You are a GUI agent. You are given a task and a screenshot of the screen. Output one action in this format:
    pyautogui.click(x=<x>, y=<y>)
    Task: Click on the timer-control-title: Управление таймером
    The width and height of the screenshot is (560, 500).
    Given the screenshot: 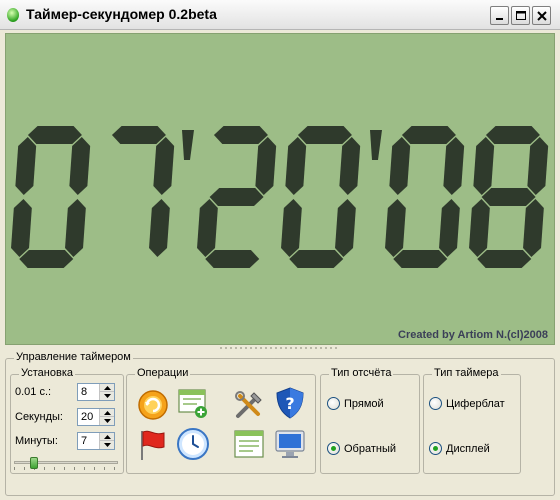 What is the action you would take?
    pyautogui.click(x=73, y=357)
    